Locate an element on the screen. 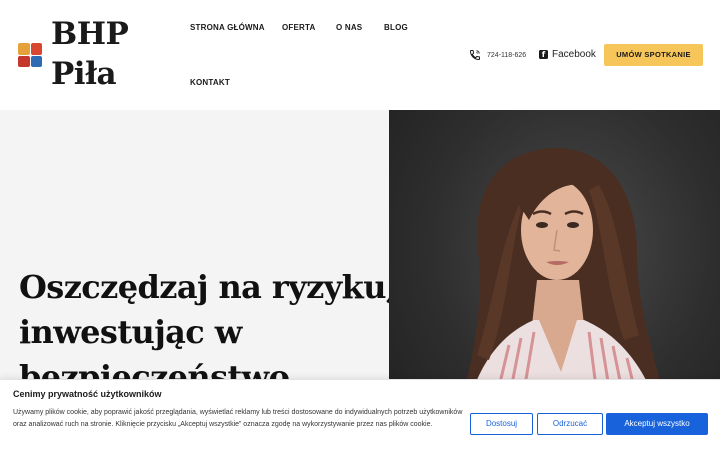 The width and height of the screenshot is (720, 450). crest-icon is located at coordinates (30, 55).